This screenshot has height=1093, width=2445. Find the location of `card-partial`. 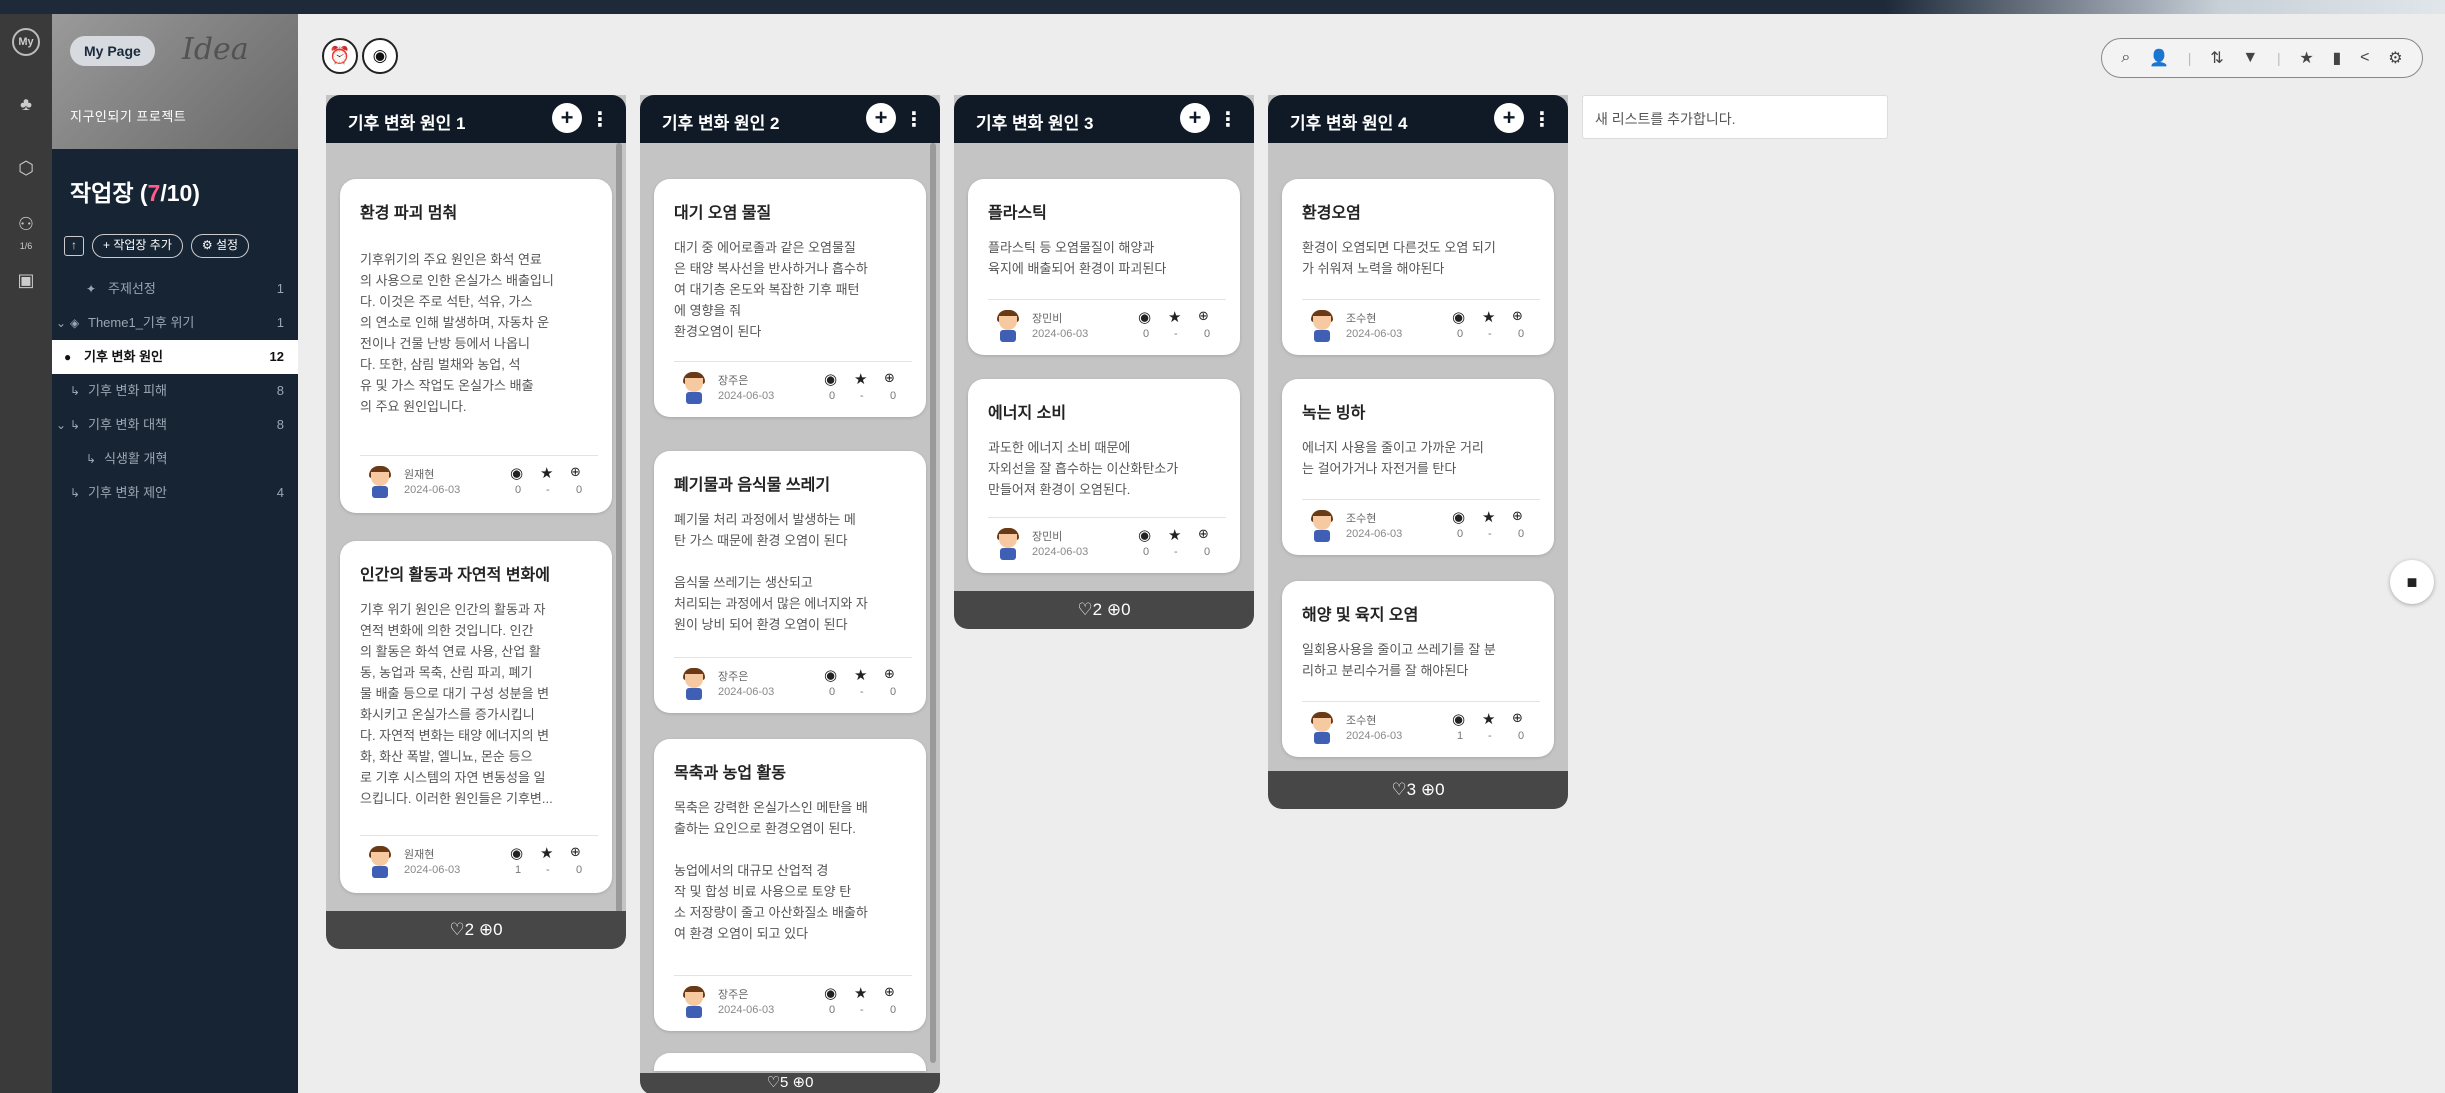

card-partial is located at coordinates (790, 1062).